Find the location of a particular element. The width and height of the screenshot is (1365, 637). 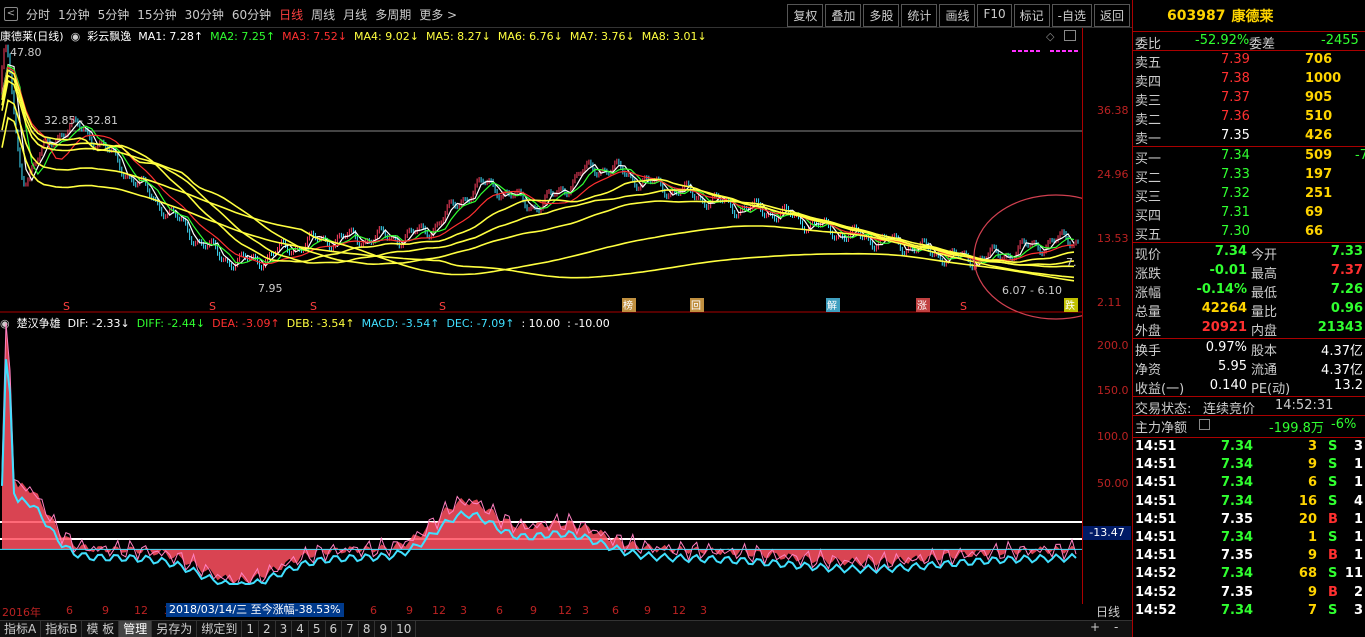

level-price: 7.37 is located at coordinates (1235, 97).